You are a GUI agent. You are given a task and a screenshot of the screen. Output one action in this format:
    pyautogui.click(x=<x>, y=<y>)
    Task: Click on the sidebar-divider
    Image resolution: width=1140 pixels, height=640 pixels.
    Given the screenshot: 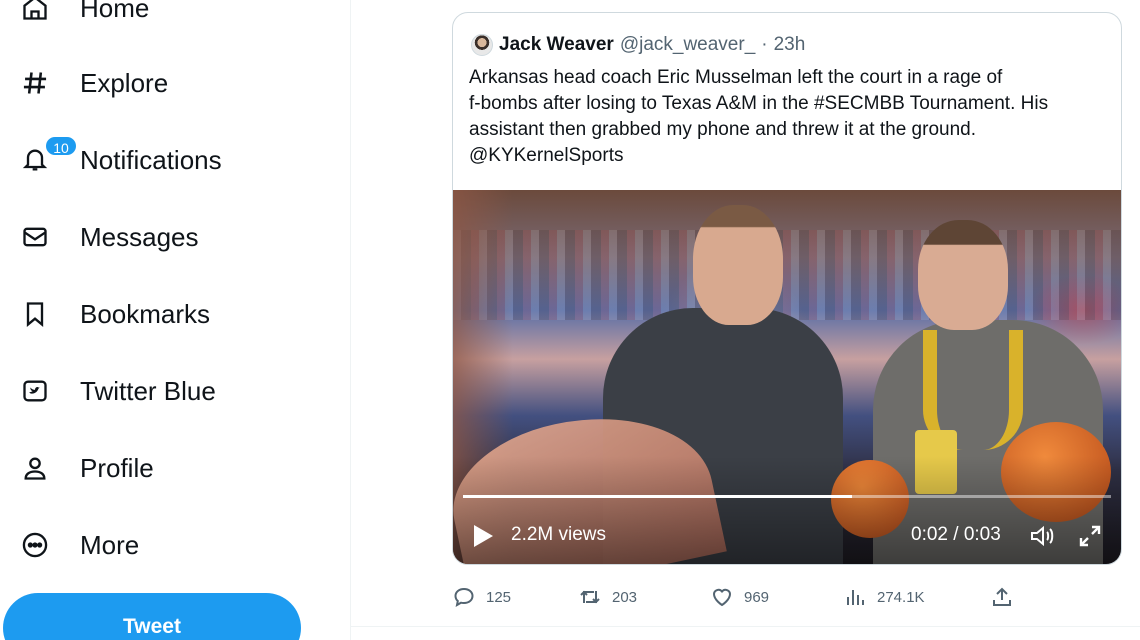 What is the action you would take?
    pyautogui.click(x=350, y=320)
    